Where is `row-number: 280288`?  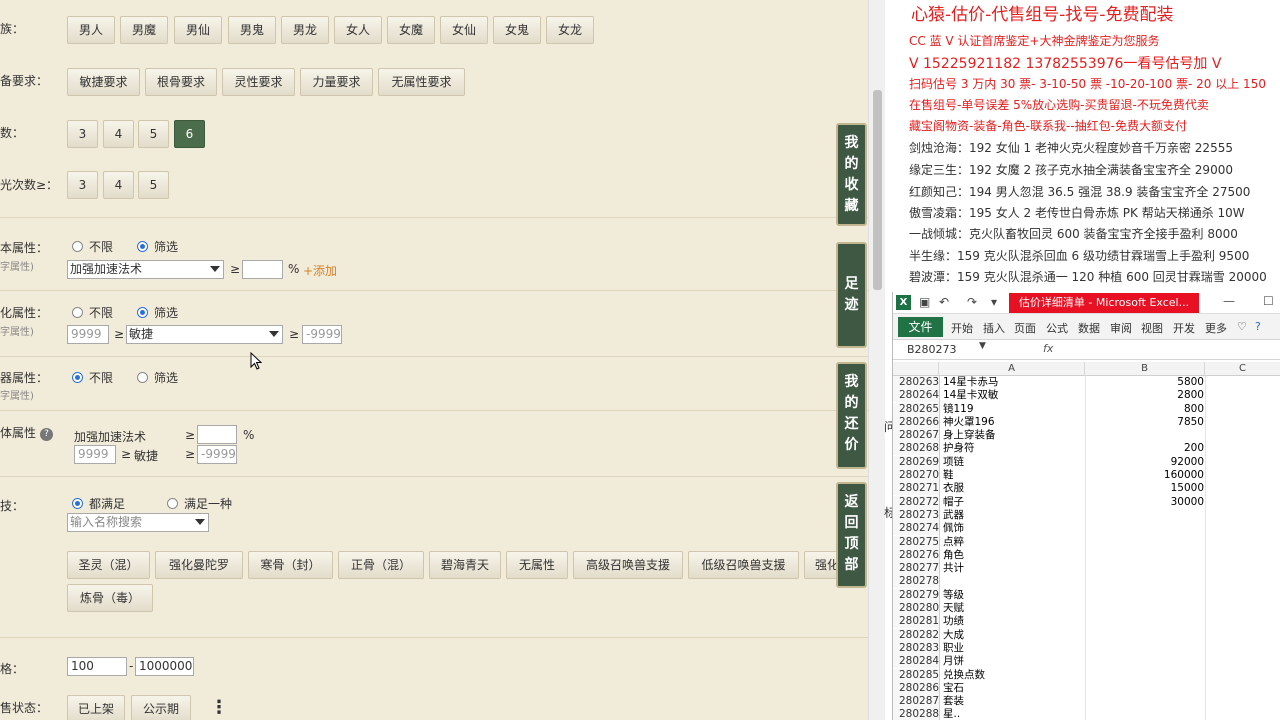 row-number: 280288 is located at coordinates (916, 714).